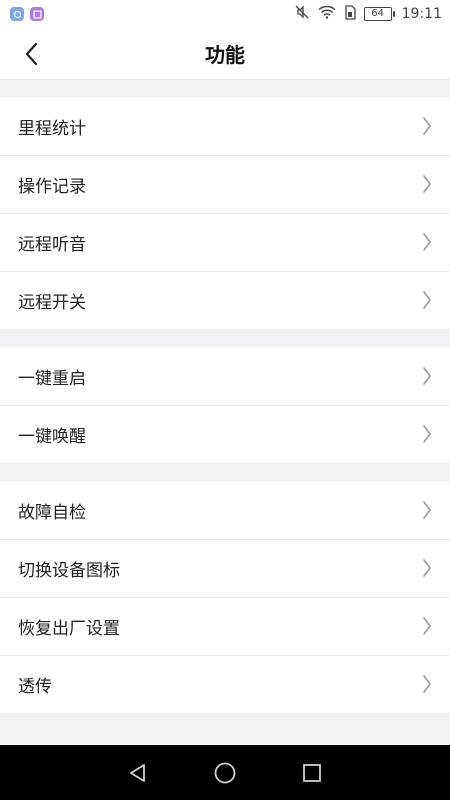 This screenshot has width=450, height=800. I want to click on back-button, so click(32, 54).